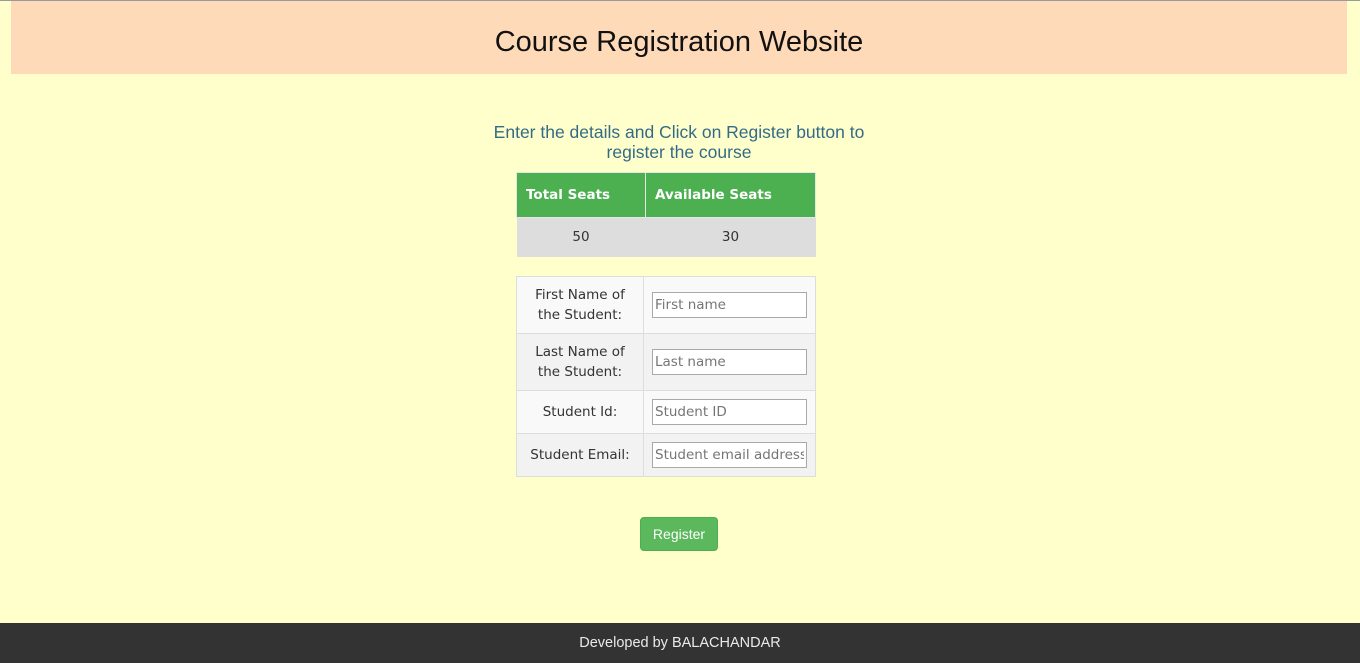 This screenshot has width=1360, height=663. I want to click on form-row-first-name: First Name of the Student:, so click(666, 305).